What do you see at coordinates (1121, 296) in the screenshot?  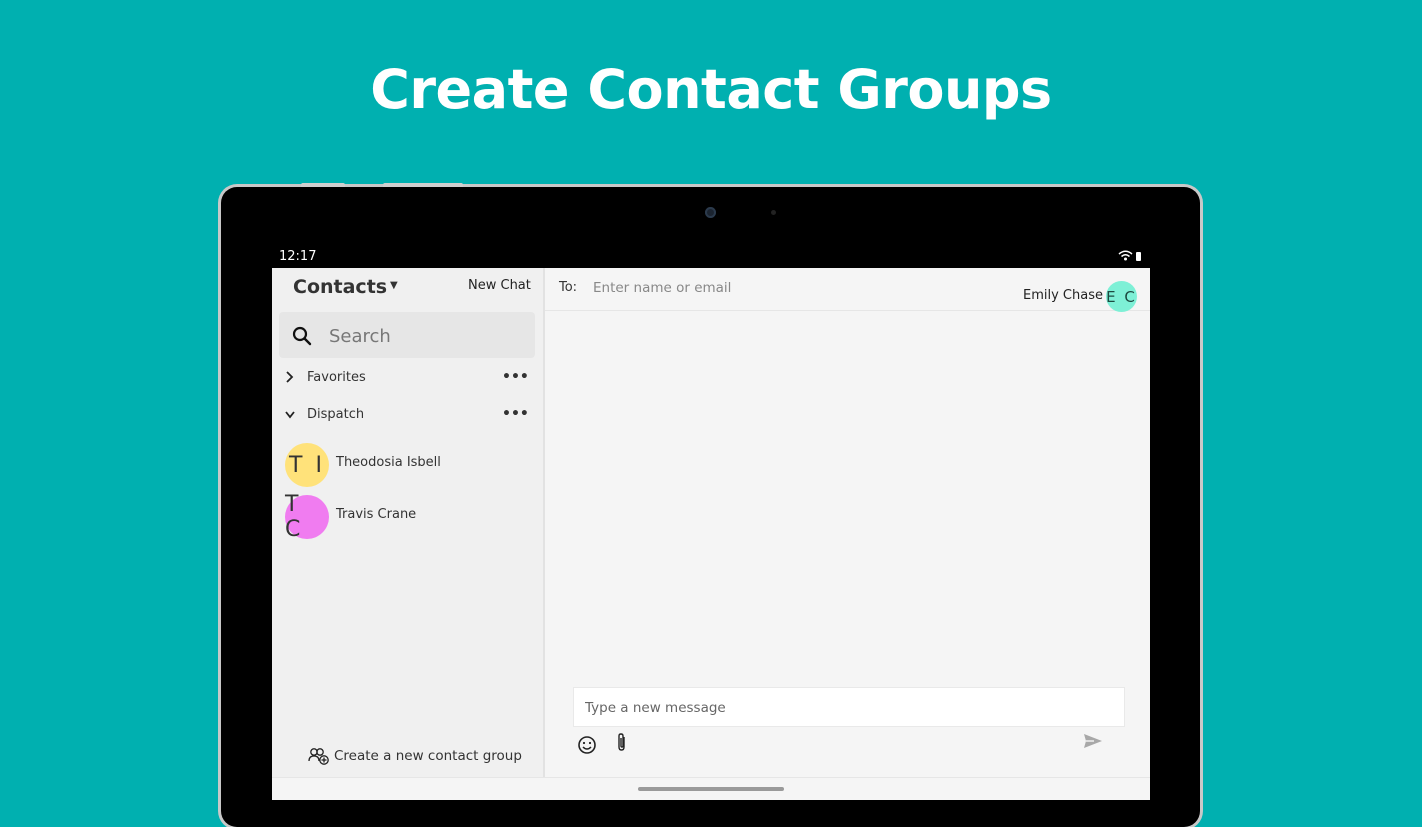 I see `user-avatar: E C` at bounding box center [1121, 296].